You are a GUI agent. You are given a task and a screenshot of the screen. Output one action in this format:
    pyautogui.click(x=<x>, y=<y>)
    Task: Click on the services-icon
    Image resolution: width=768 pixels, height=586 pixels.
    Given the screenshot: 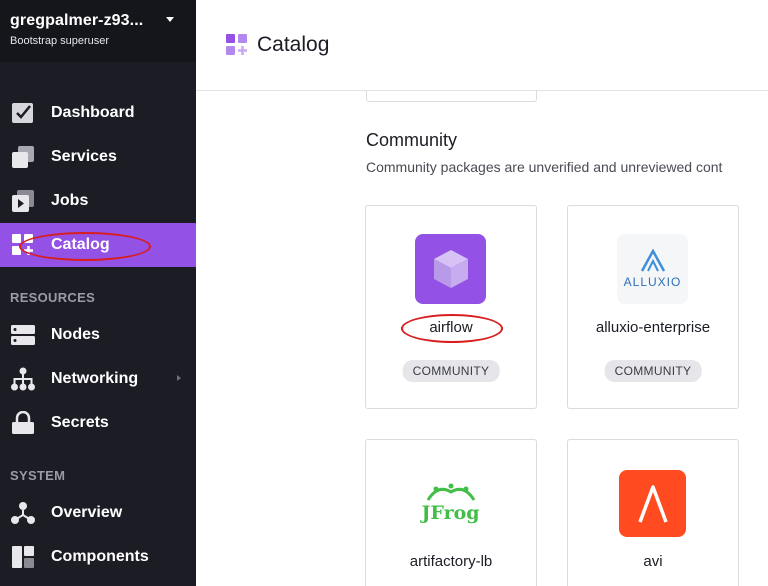 What is the action you would take?
    pyautogui.click(x=23, y=157)
    